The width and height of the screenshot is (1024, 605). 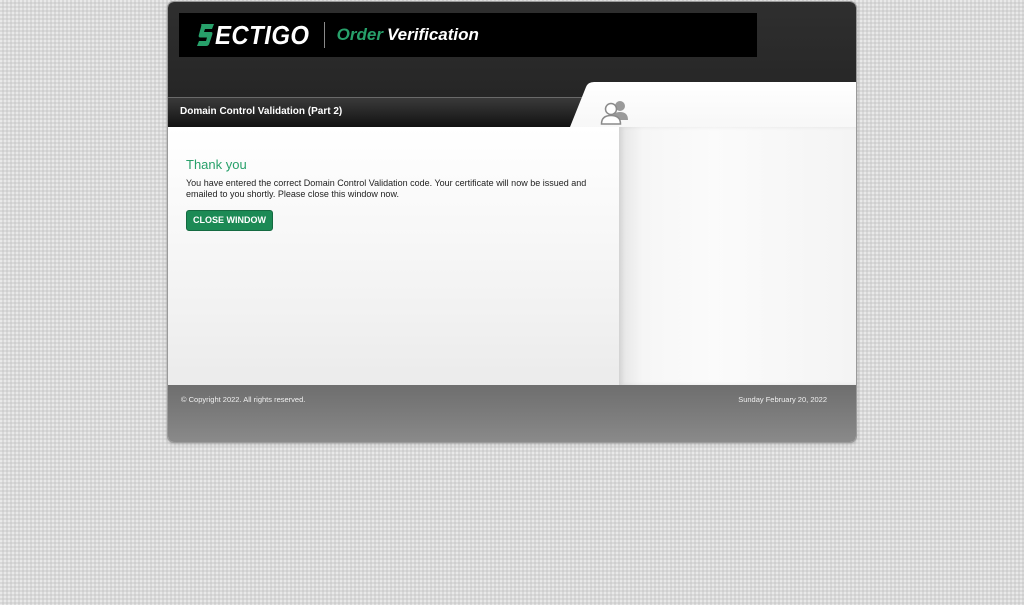 What do you see at coordinates (261, 111) in the screenshot?
I see `section-title: Domain Control Validation (Part 2)` at bounding box center [261, 111].